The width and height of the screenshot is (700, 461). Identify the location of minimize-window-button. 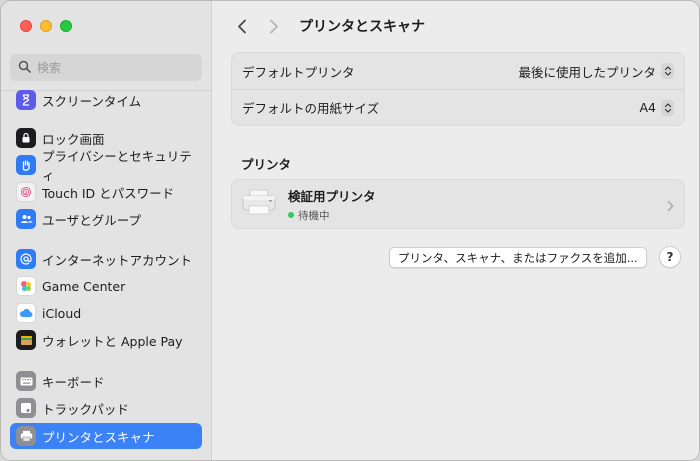
(46, 26).